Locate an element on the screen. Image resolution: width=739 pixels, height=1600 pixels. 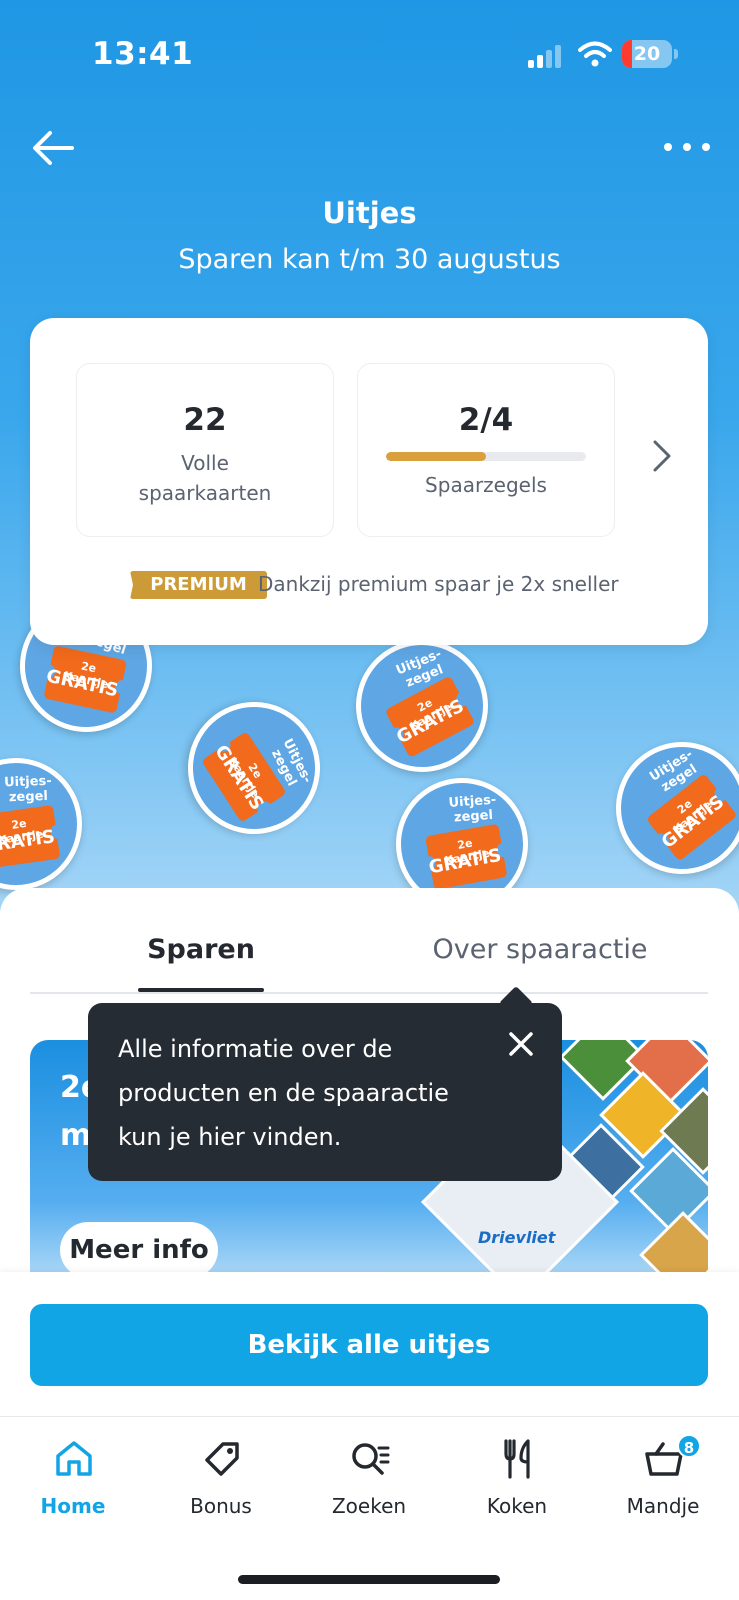
nav-bonus: Bonus is located at coordinates (221, 1483).